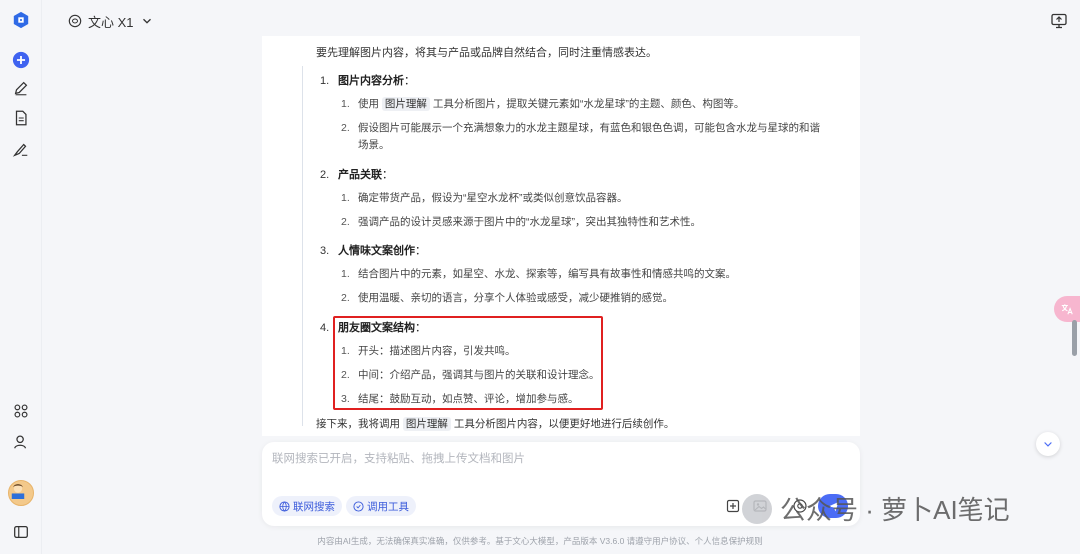 This screenshot has height=554, width=1080. Describe the element at coordinates (374, 145) in the screenshot. I see `list-item-continuation: 场景。` at that location.